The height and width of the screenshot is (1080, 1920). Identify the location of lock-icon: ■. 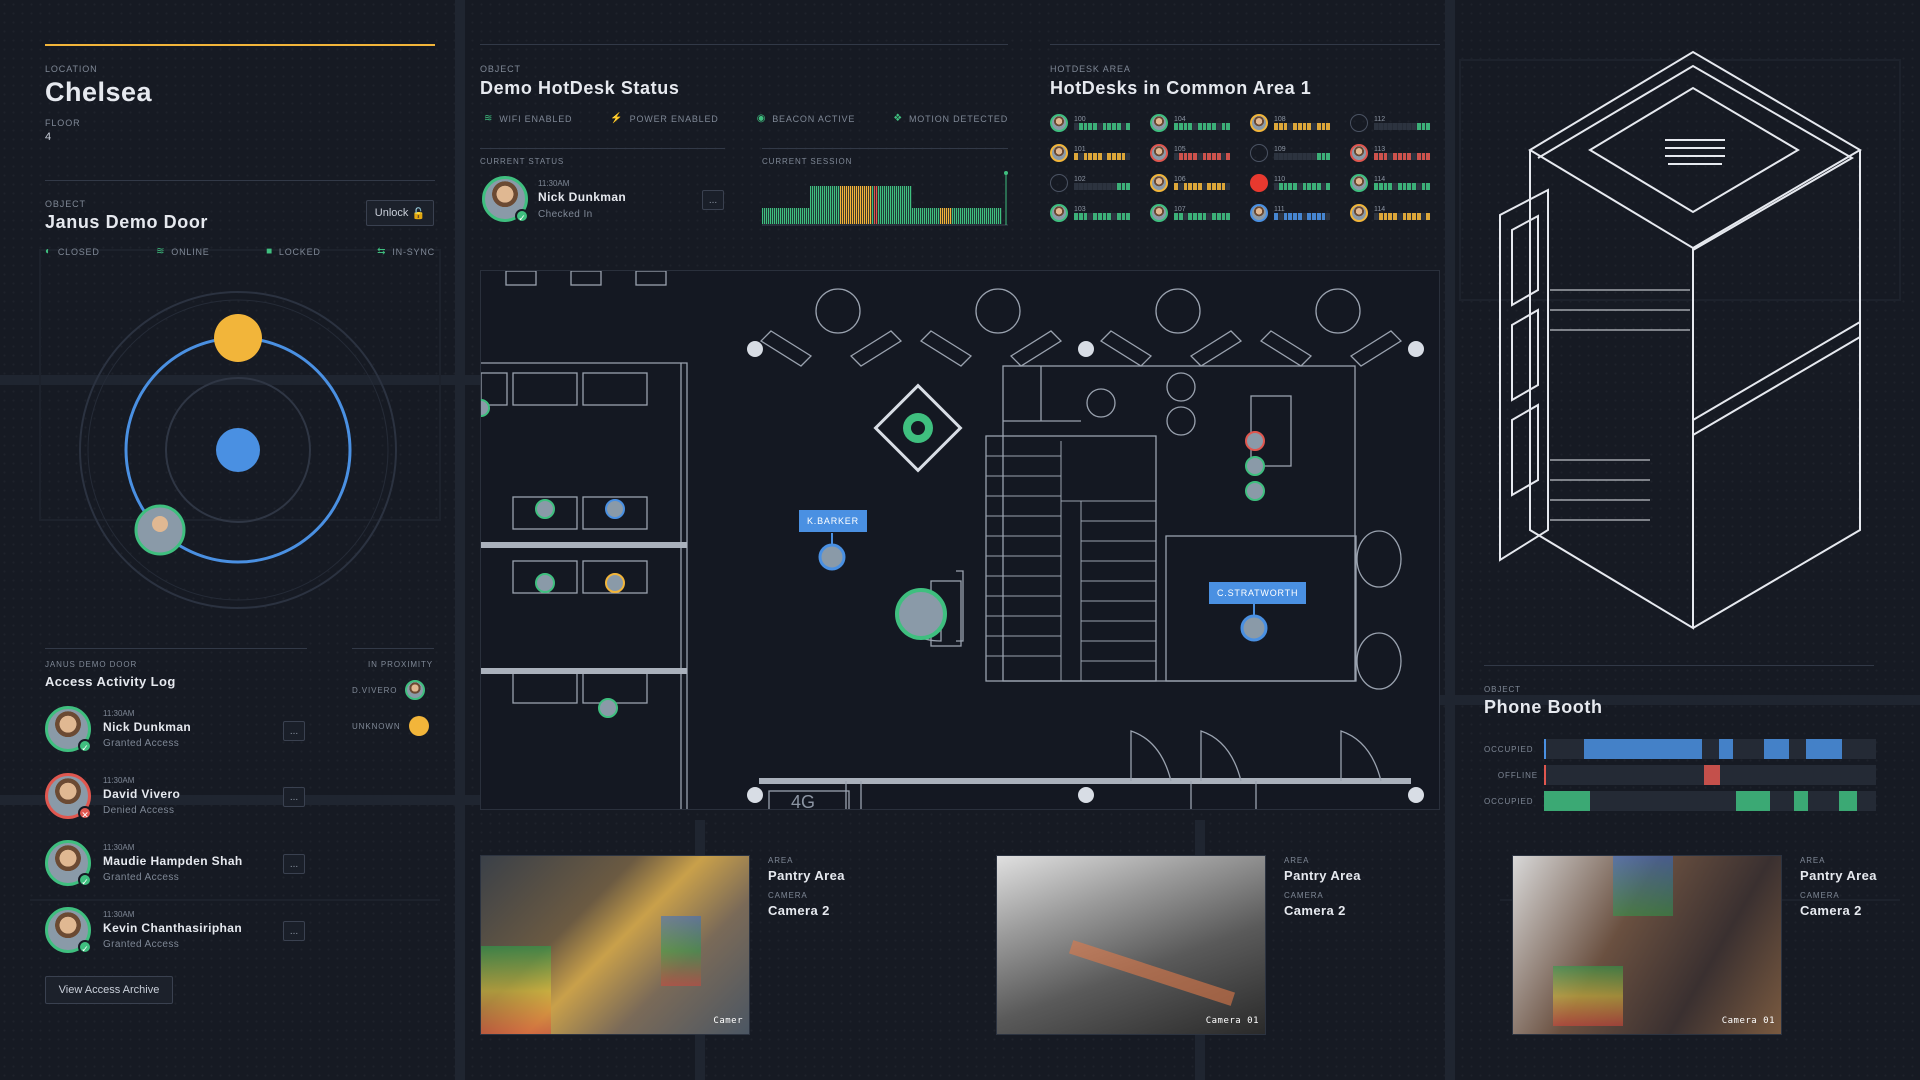
(269, 251).